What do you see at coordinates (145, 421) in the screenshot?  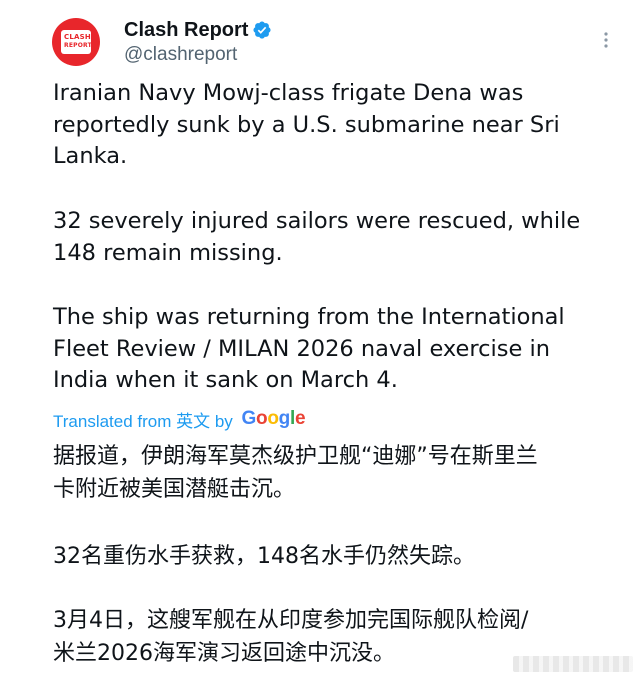 I see `translated-from-label: Translated from 英文 by` at bounding box center [145, 421].